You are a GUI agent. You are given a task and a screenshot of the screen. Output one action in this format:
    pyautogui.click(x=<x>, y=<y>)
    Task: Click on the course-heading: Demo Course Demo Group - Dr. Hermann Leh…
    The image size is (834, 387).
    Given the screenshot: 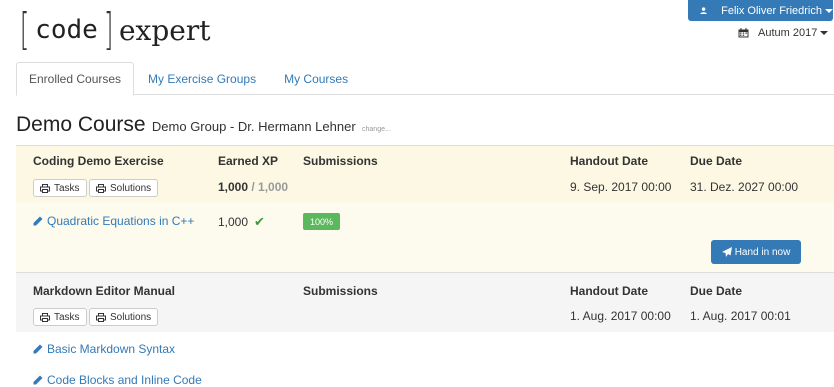 What is the action you would take?
    pyautogui.click(x=203, y=125)
    